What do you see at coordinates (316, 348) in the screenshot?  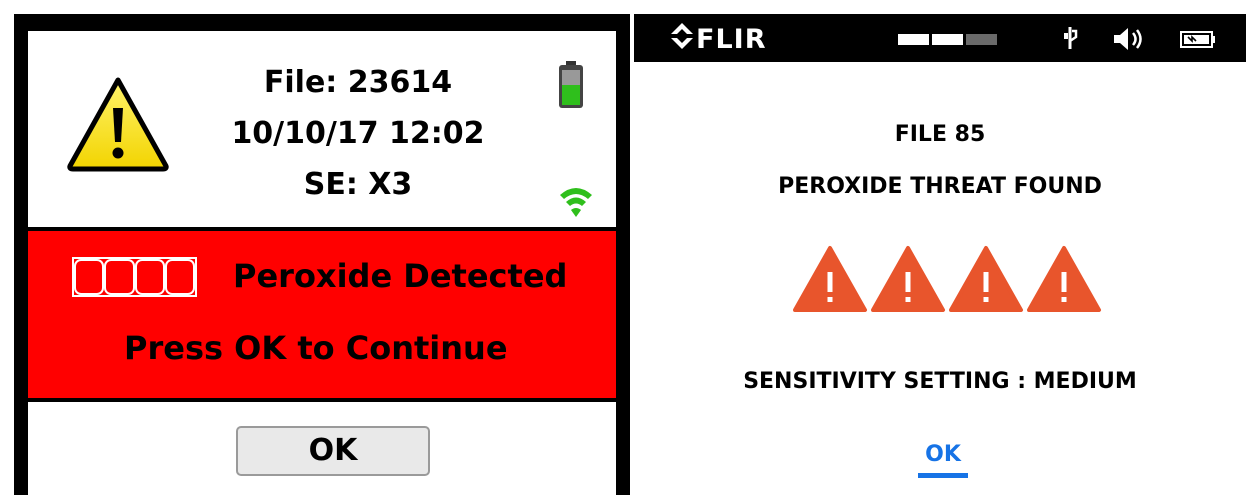 I see `alarm-subtitle: Press OK to Continue` at bounding box center [316, 348].